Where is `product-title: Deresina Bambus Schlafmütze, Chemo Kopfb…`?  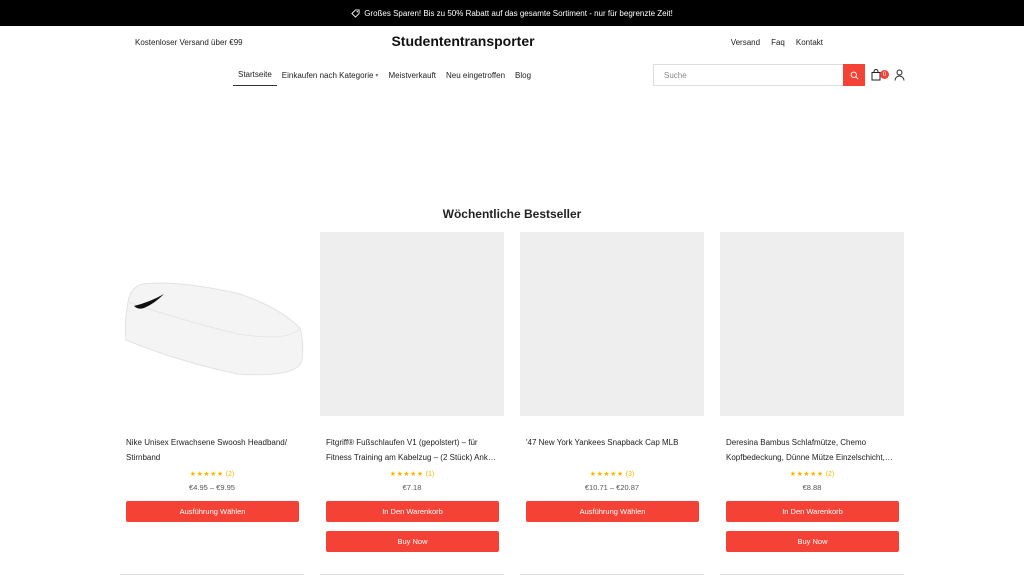 product-title: Deresina Bambus Schlafmütze, Chemo Kopfb… is located at coordinates (812, 450).